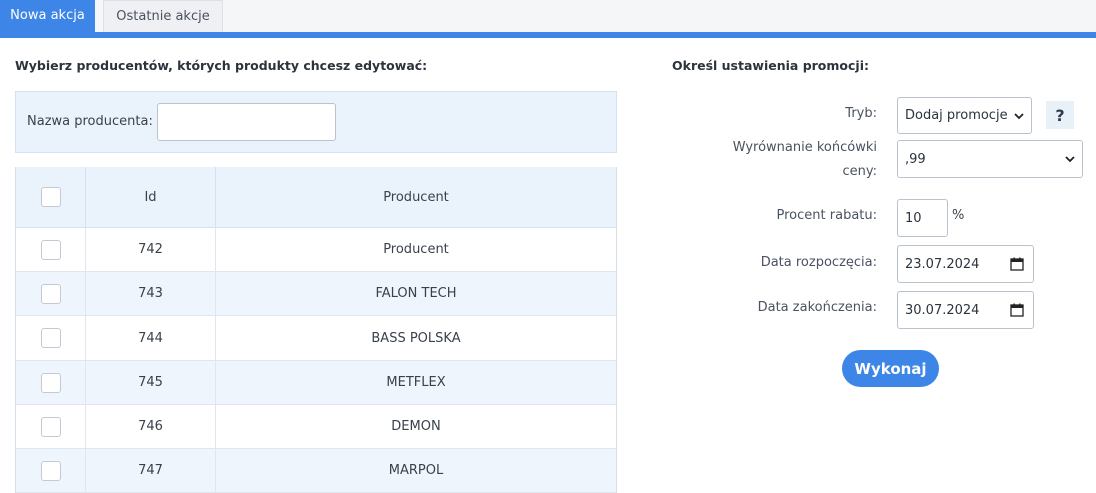 This screenshot has width=1096, height=493. Describe the element at coordinates (151, 249) in the screenshot. I see `row-id: 742` at that location.